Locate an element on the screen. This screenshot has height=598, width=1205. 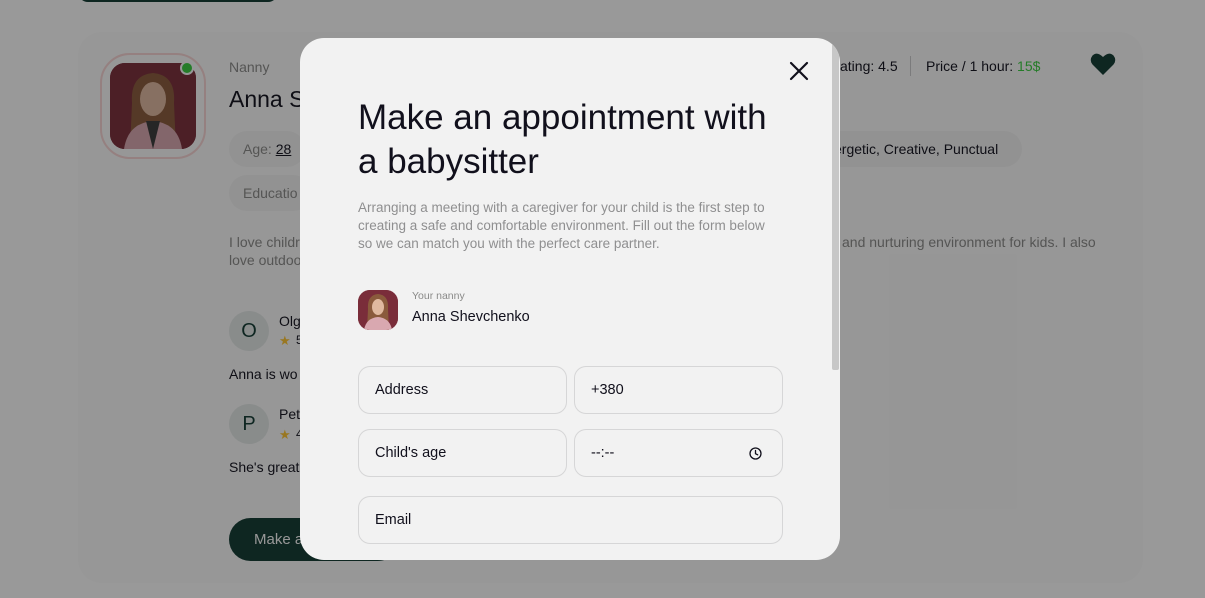
nanny-avatar is located at coordinates (378, 310).